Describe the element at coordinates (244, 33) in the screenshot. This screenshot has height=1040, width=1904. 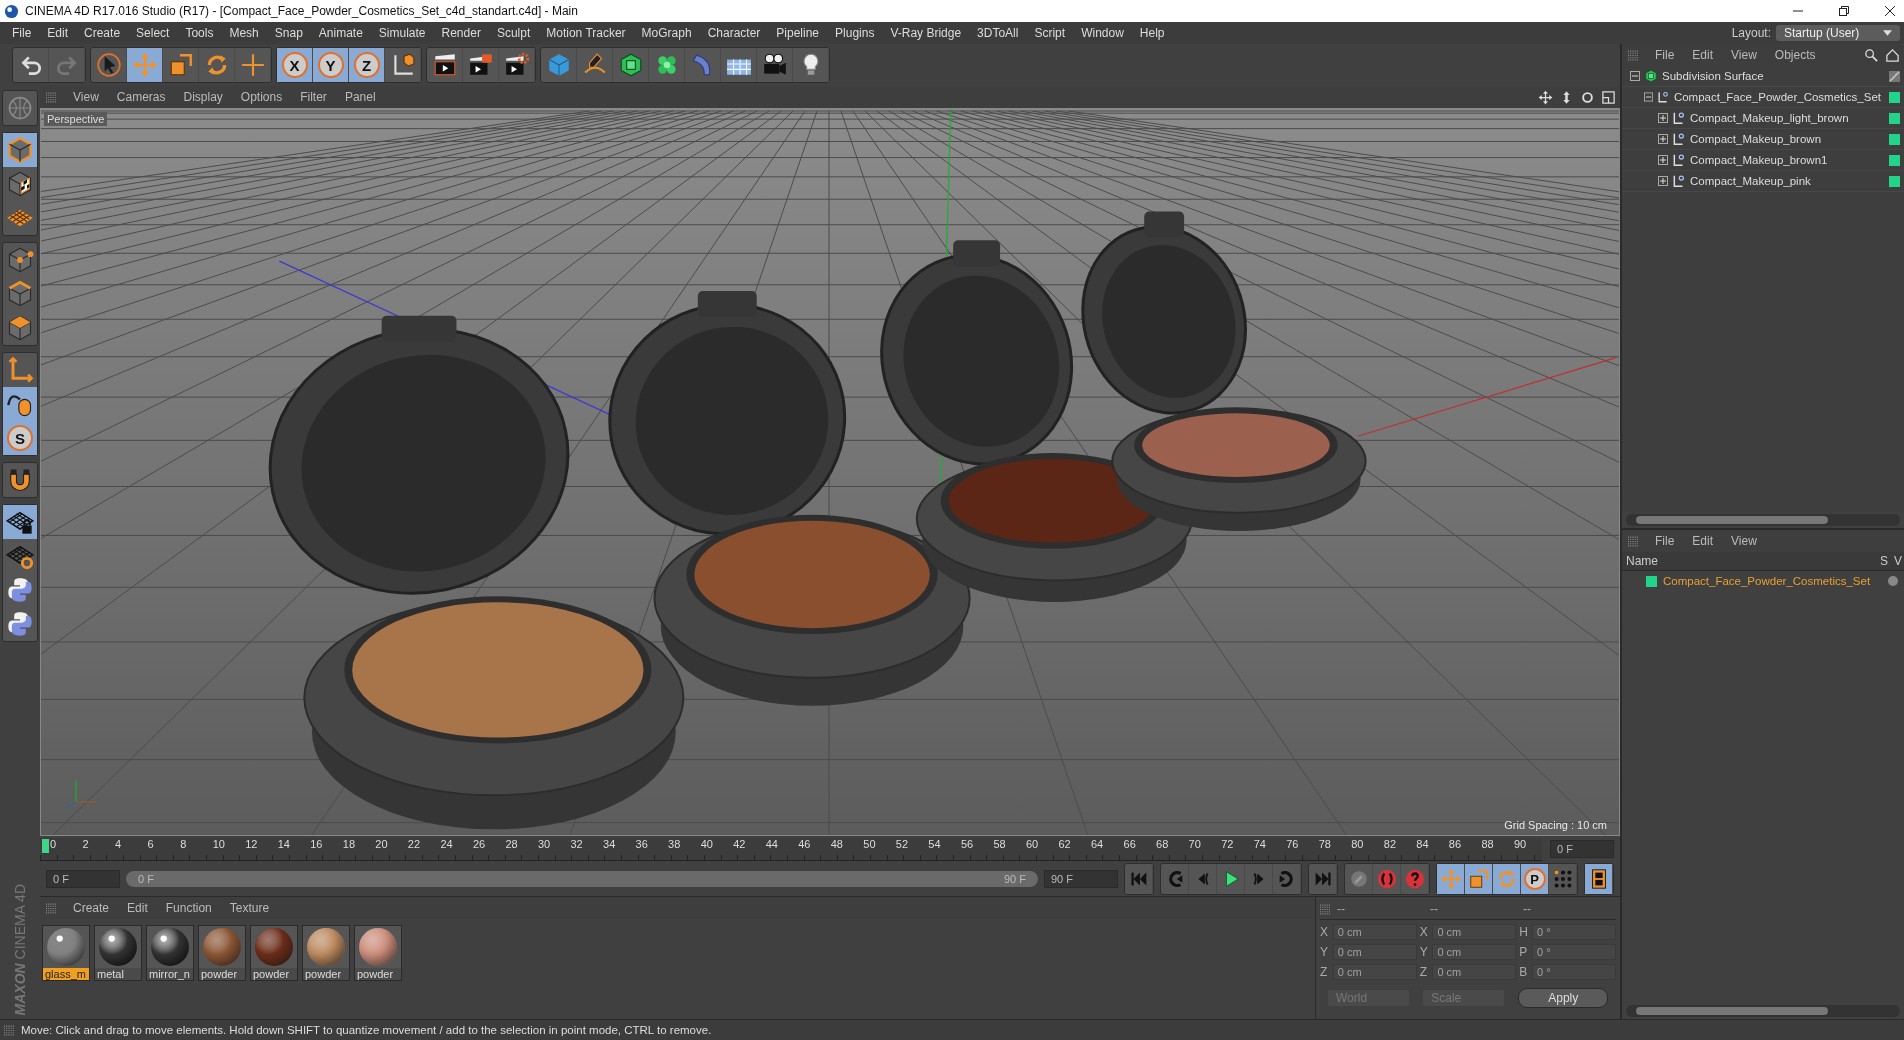
I see `menu-item: Mesh` at that location.